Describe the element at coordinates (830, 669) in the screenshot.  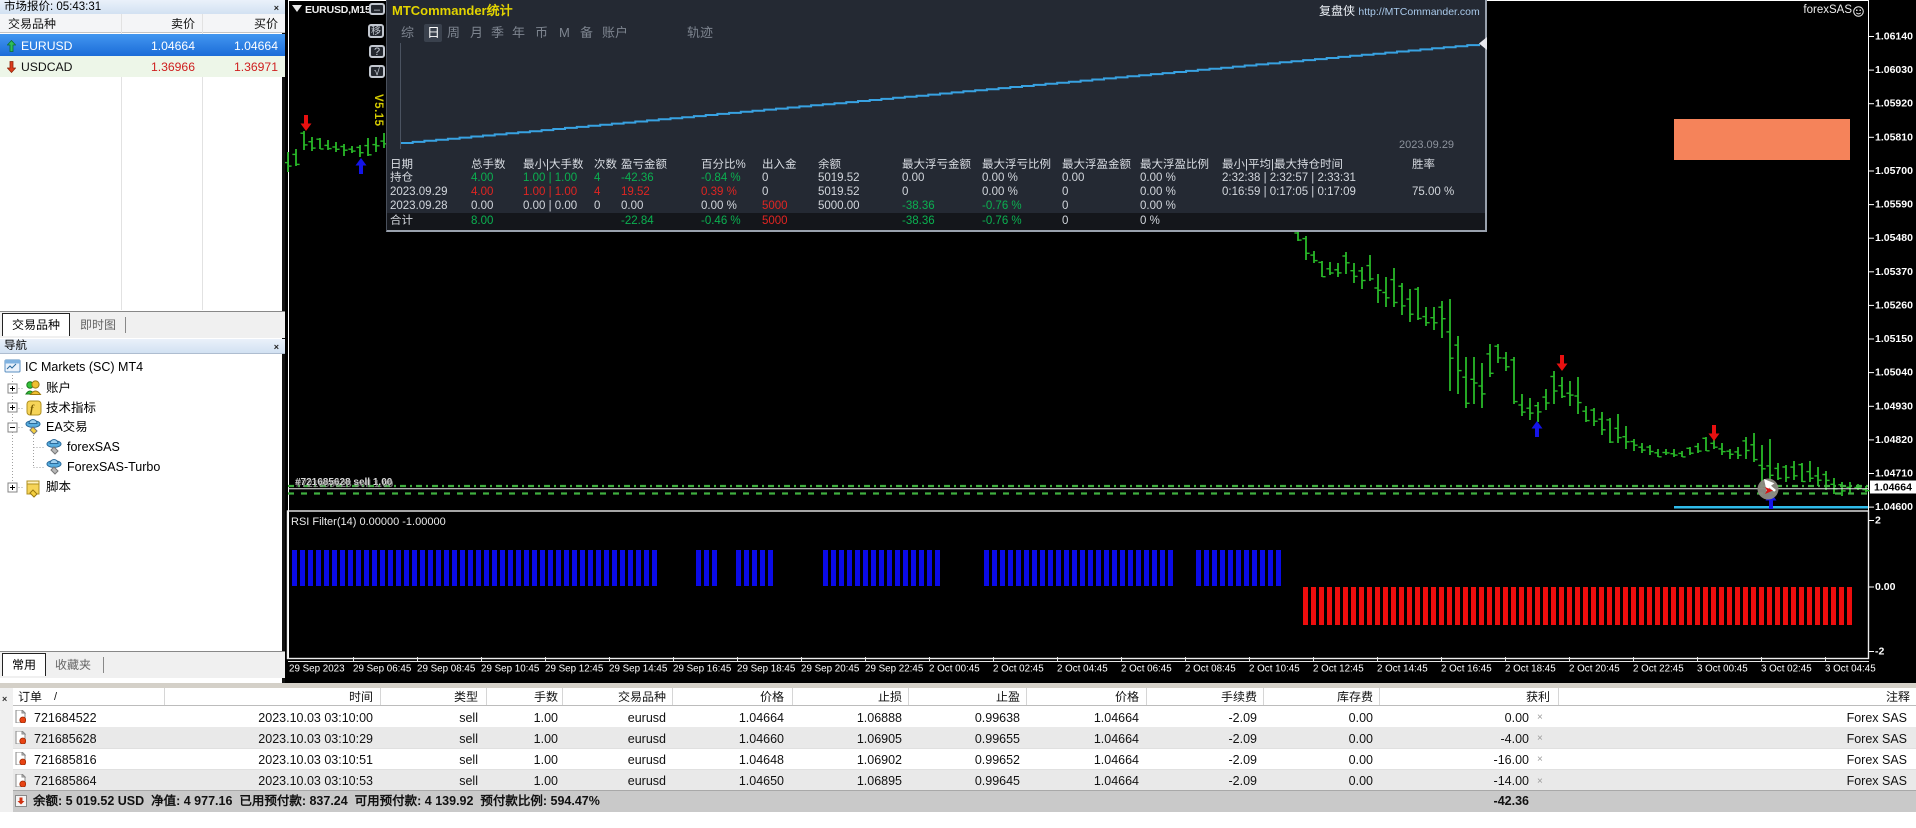
I see `svg-text: 29 Sep 20:45` at that location.